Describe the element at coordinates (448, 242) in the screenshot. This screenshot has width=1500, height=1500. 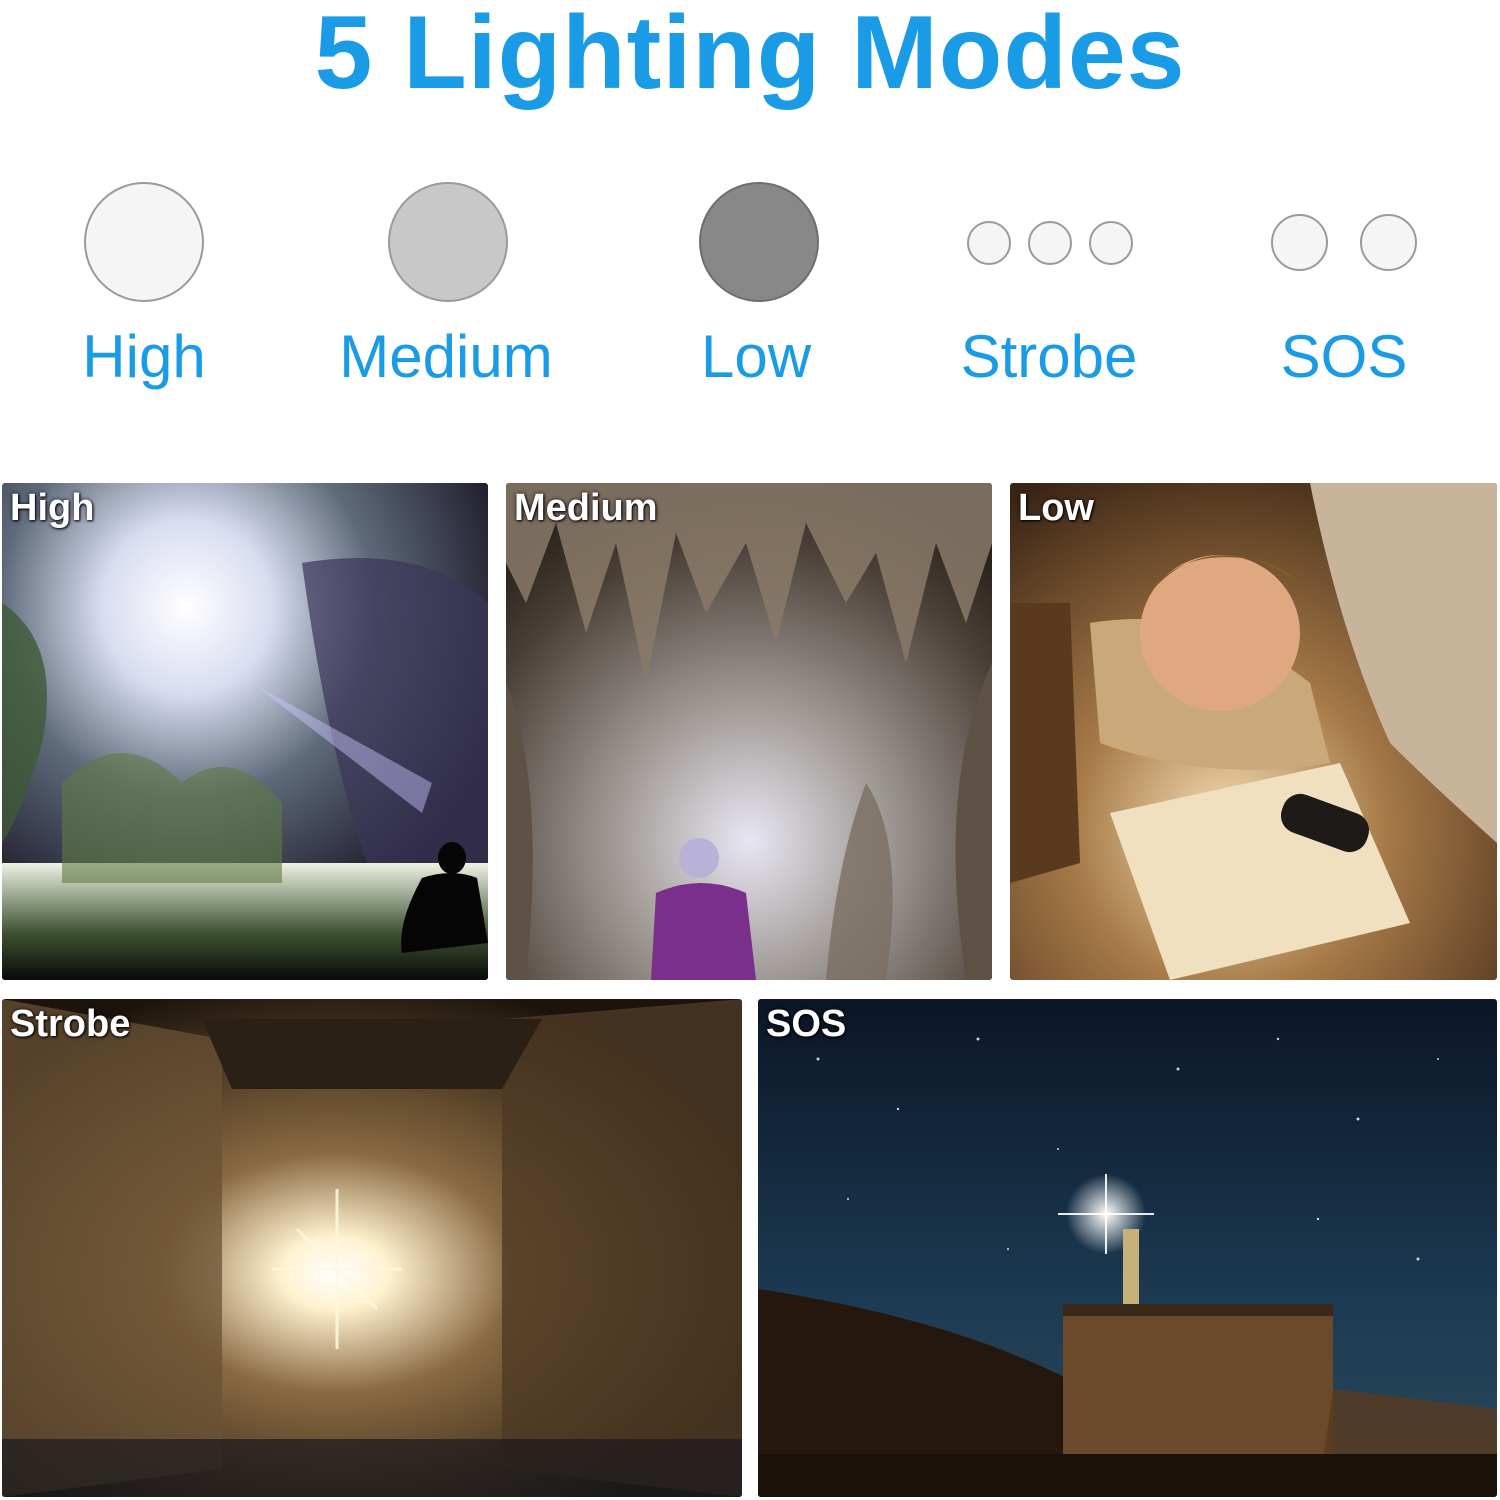
I see `medium-swatch-icon` at that location.